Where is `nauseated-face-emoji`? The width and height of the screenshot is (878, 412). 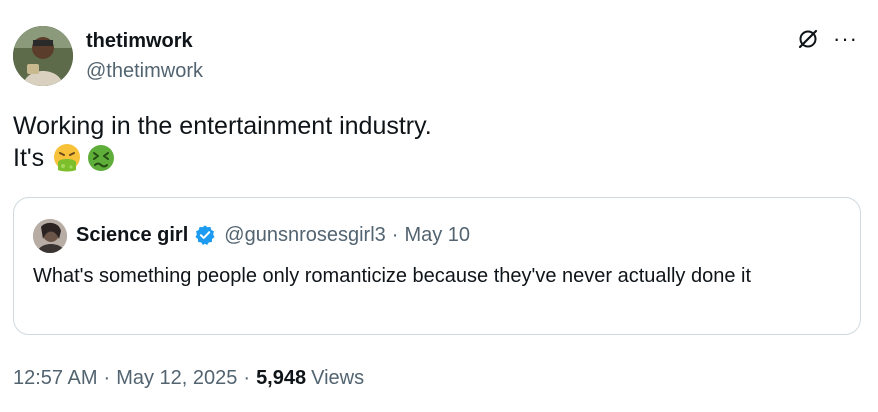 nauseated-face-emoji is located at coordinates (101, 158).